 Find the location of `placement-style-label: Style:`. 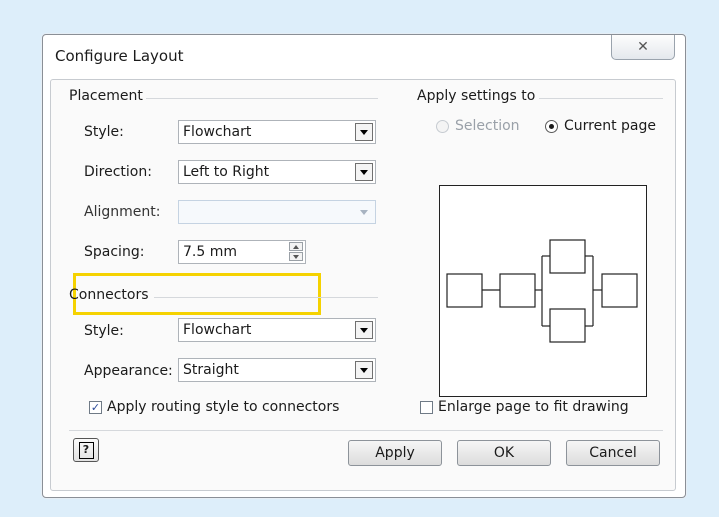

placement-style-label: Style: is located at coordinates (104, 132).